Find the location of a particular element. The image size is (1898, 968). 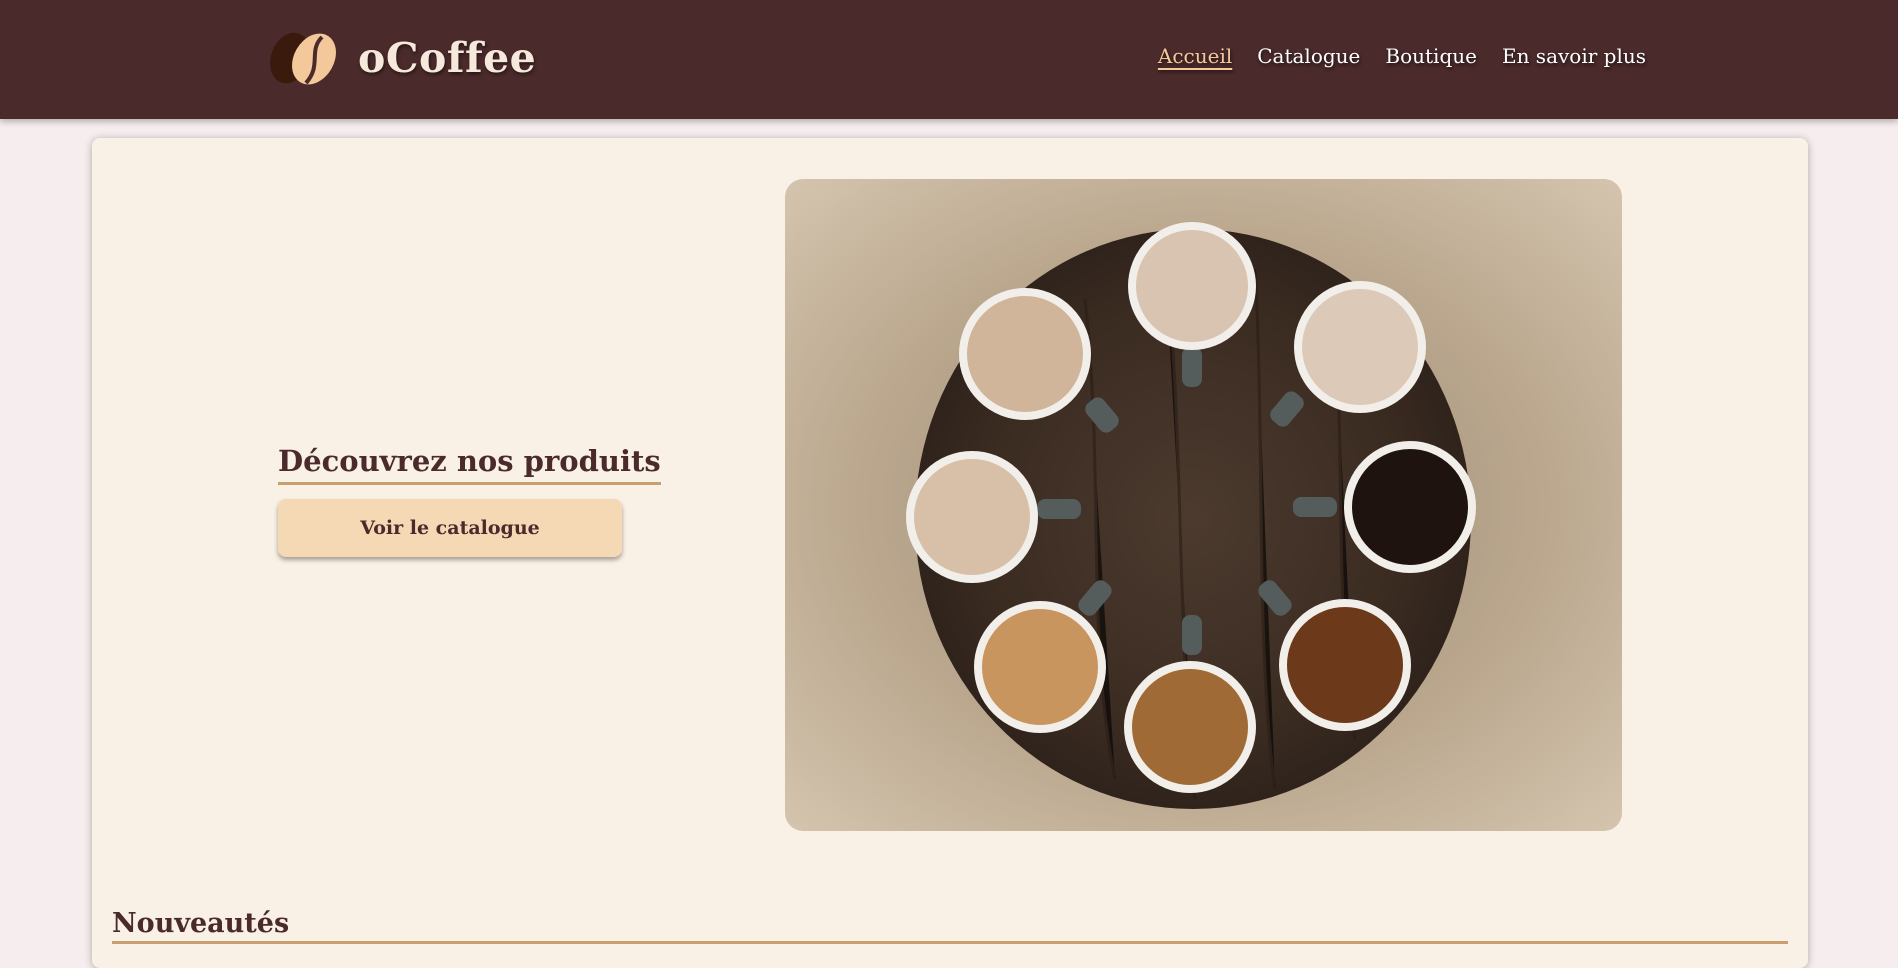

brand-name: oCoffee is located at coordinates (447, 58).